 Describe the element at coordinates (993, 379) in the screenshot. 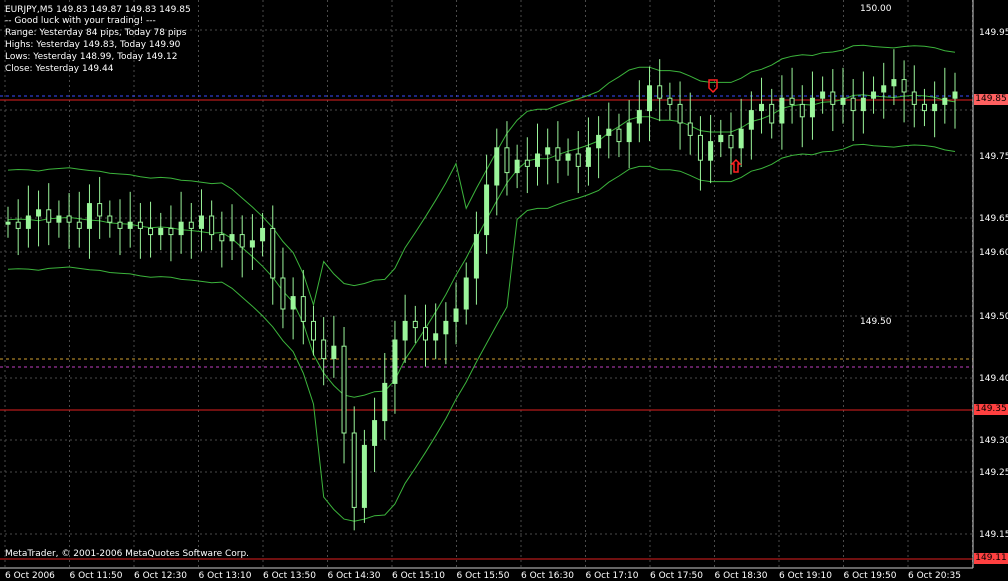

I see `price-label: 149.40` at that location.